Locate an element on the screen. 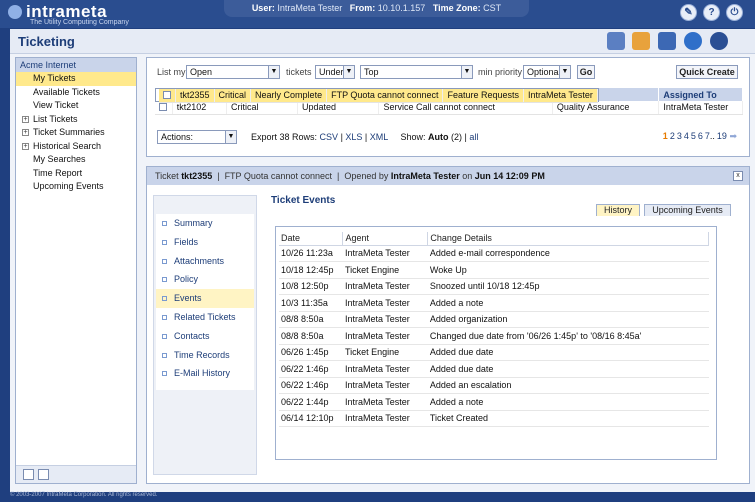  export-csv-link: CSV is located at coordinates (329, 137).